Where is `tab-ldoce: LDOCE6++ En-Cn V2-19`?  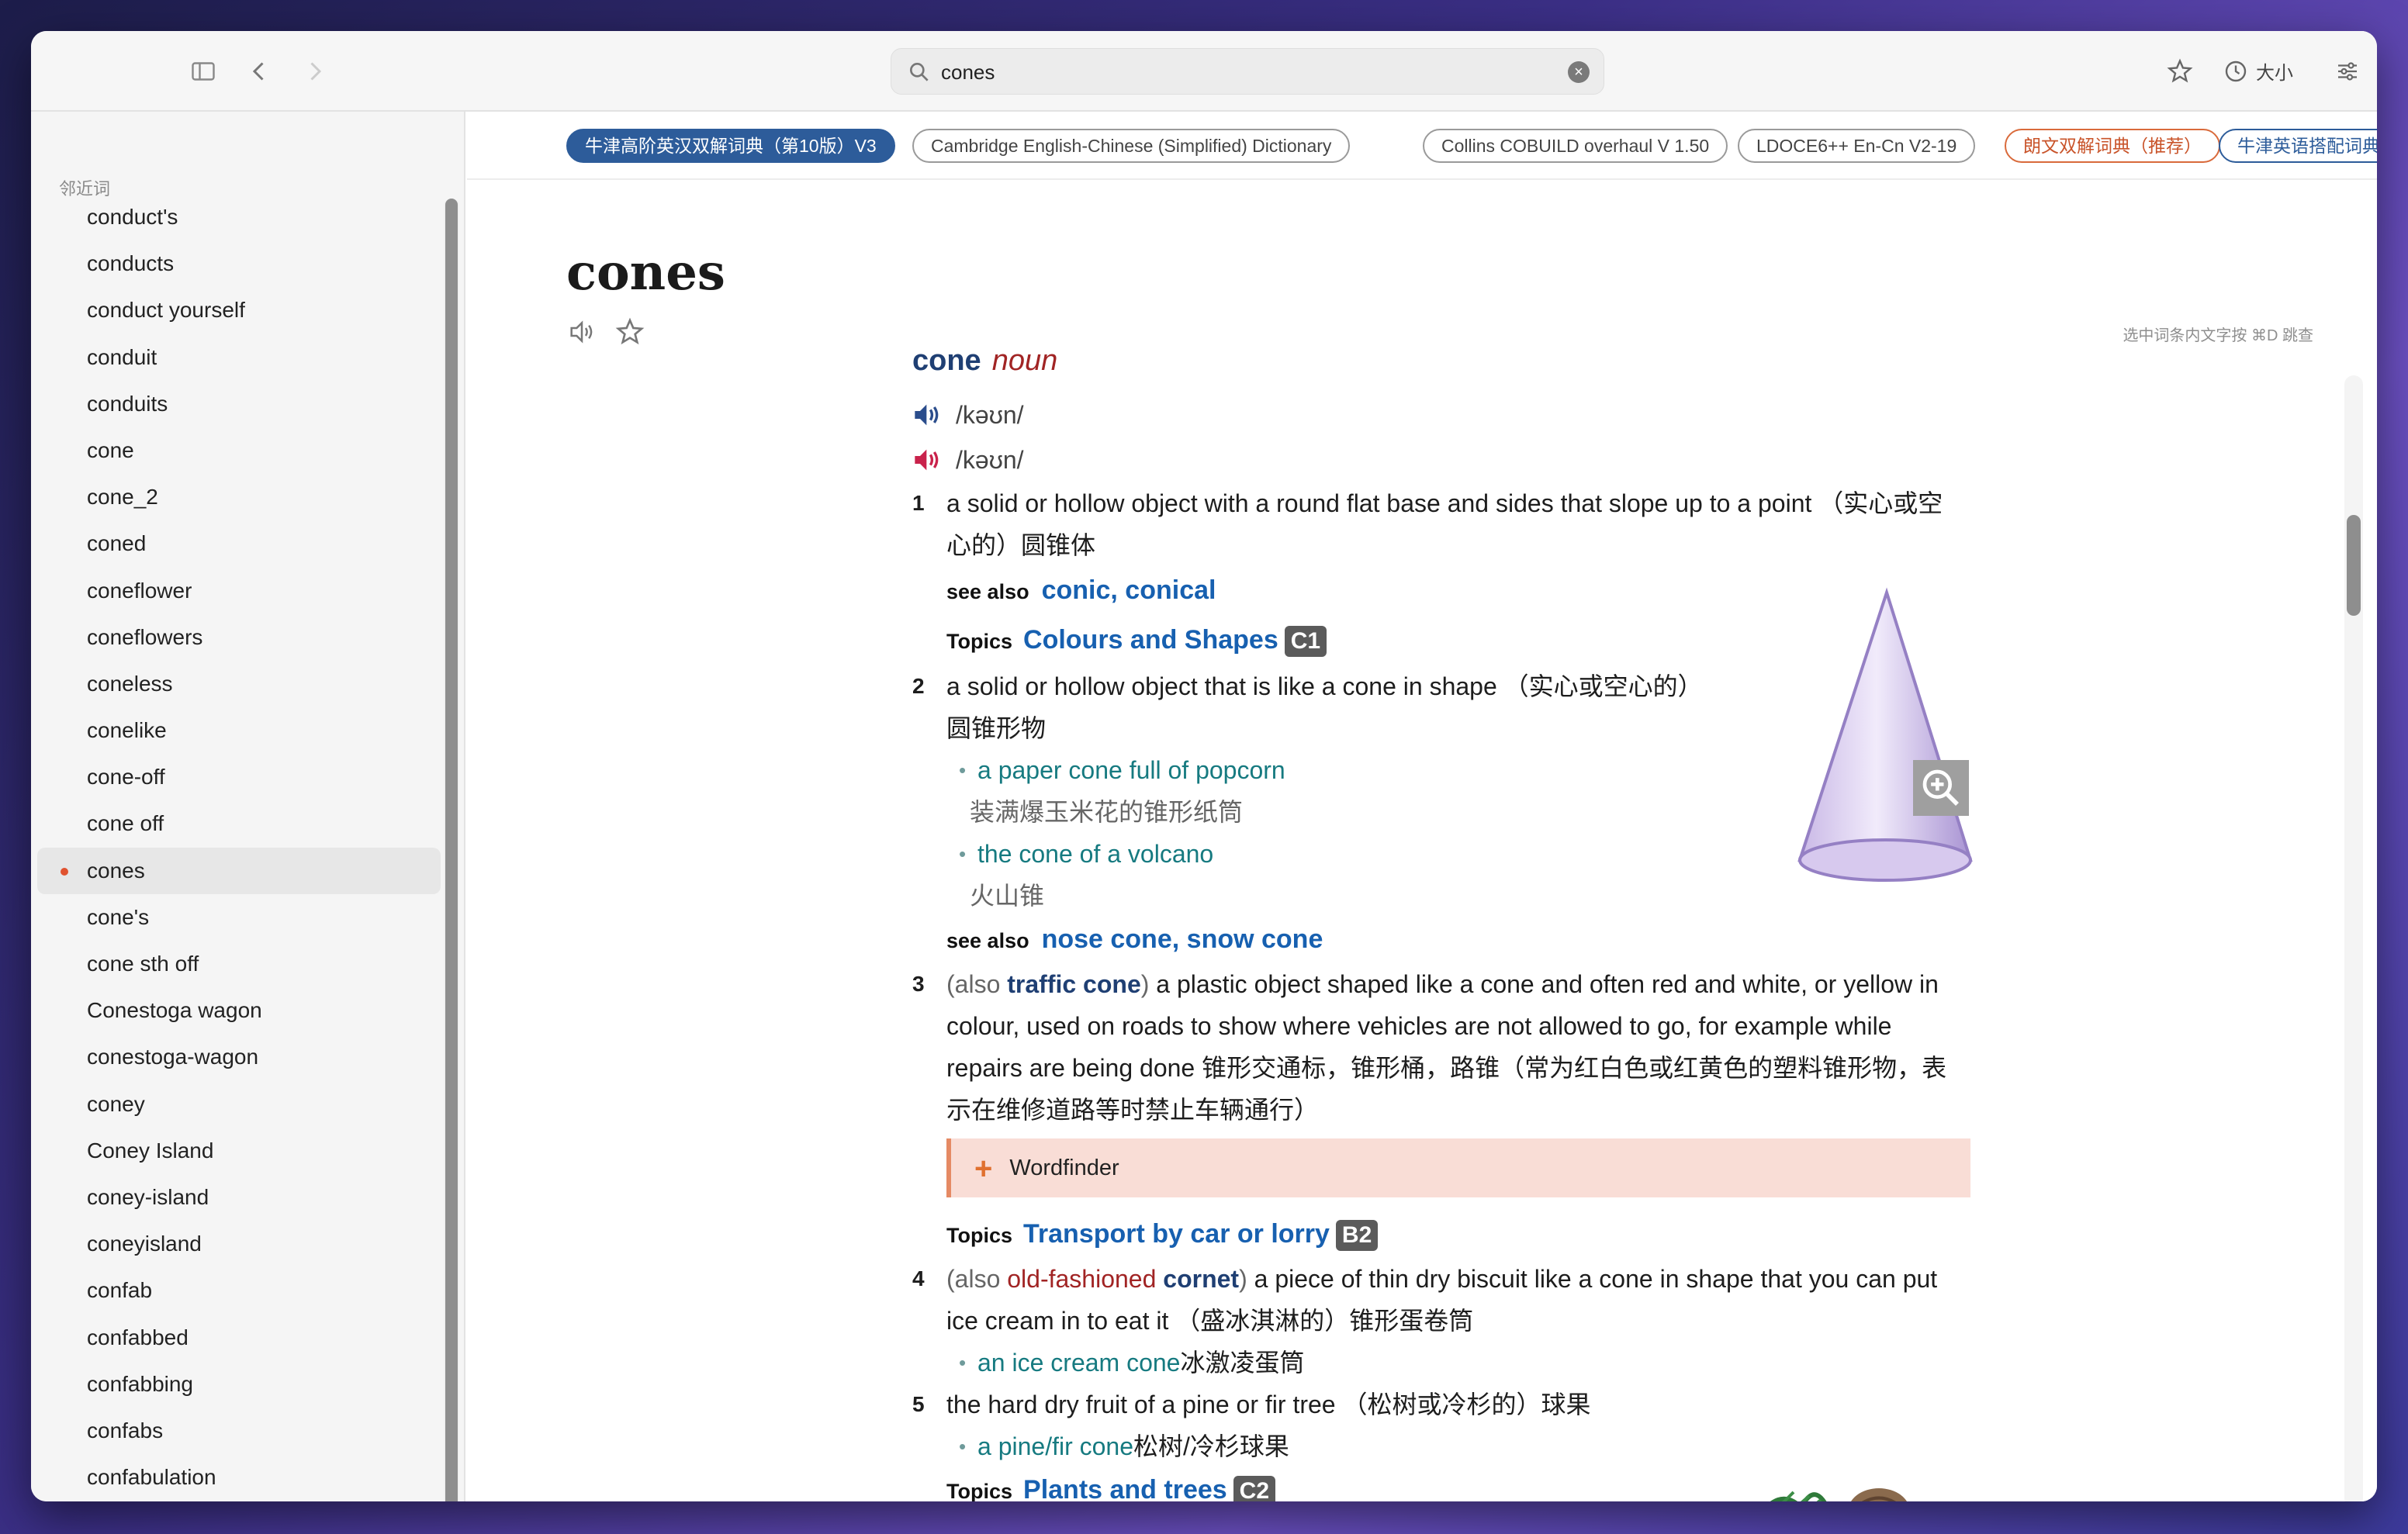
tab-ldoce: LDOCE6++ En-Cn V2-19 is located at coordinates (1857, 146).